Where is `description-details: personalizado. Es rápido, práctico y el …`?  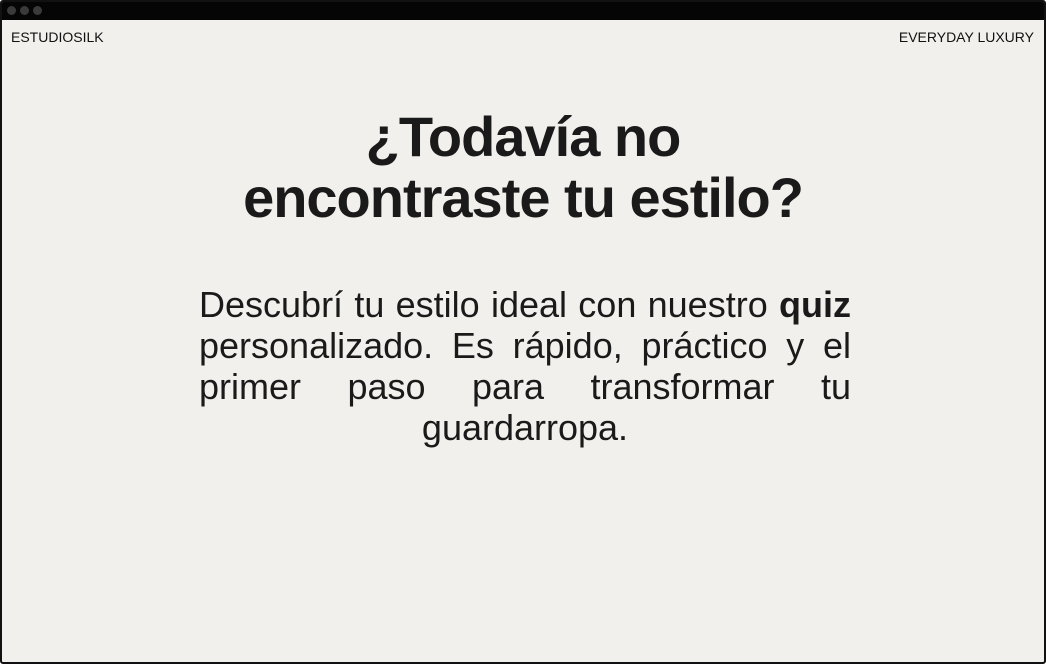 description-details: personalizado. Es rápido, práctico y el … is located at coordinates (525, 386).